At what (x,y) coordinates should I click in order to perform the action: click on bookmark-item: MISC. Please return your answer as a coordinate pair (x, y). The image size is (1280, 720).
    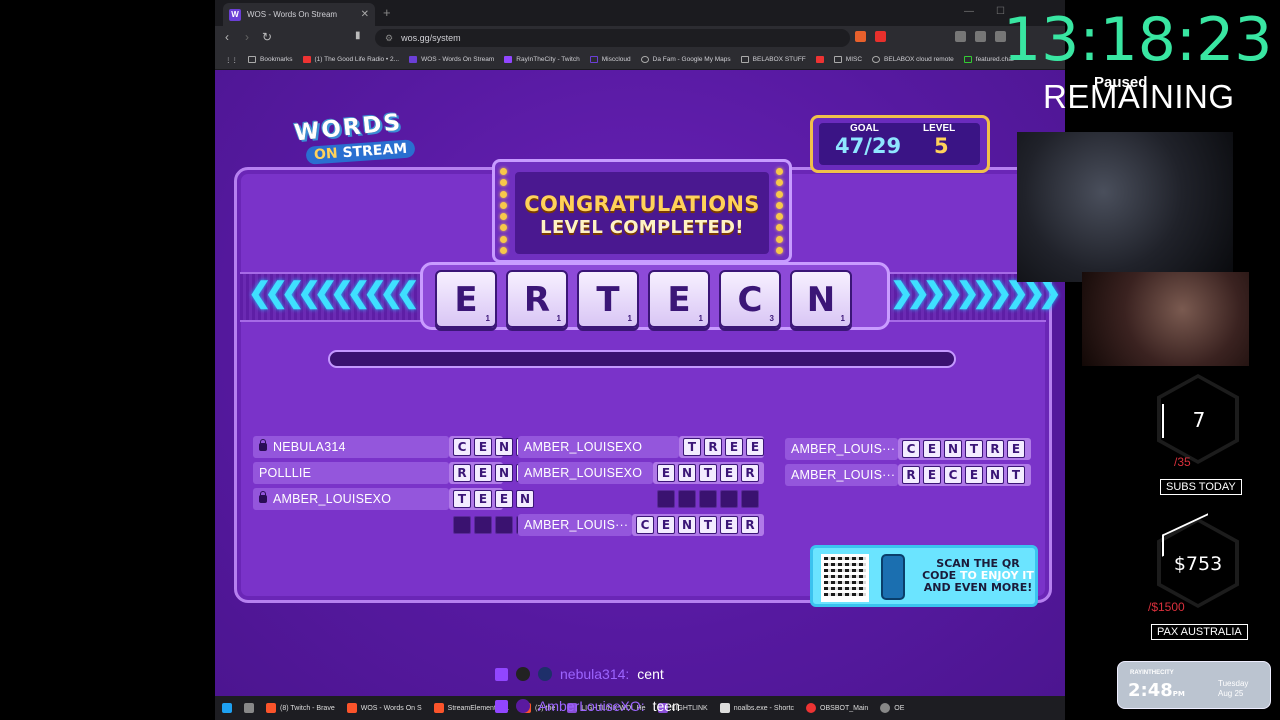
    Looking at the image, I should click on (847, 59).